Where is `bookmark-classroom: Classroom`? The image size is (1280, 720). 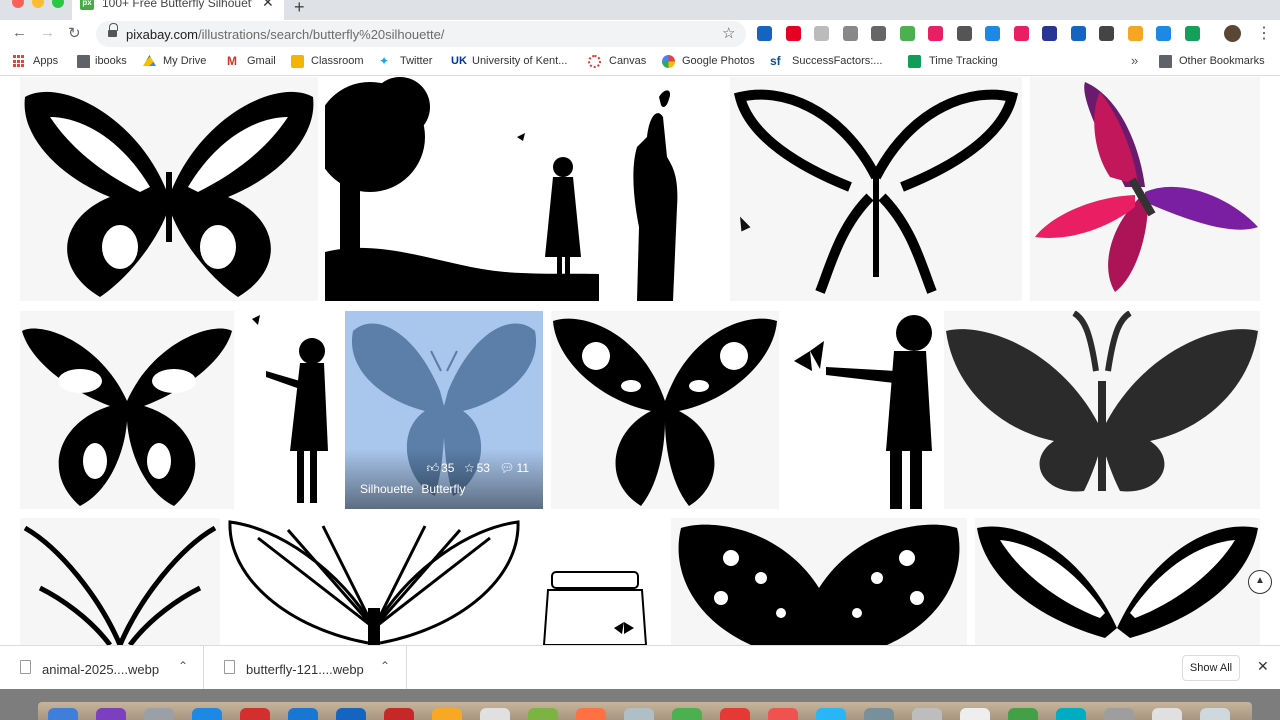 bookmark-classroom: Classroom is located at coordinates (337, 61).